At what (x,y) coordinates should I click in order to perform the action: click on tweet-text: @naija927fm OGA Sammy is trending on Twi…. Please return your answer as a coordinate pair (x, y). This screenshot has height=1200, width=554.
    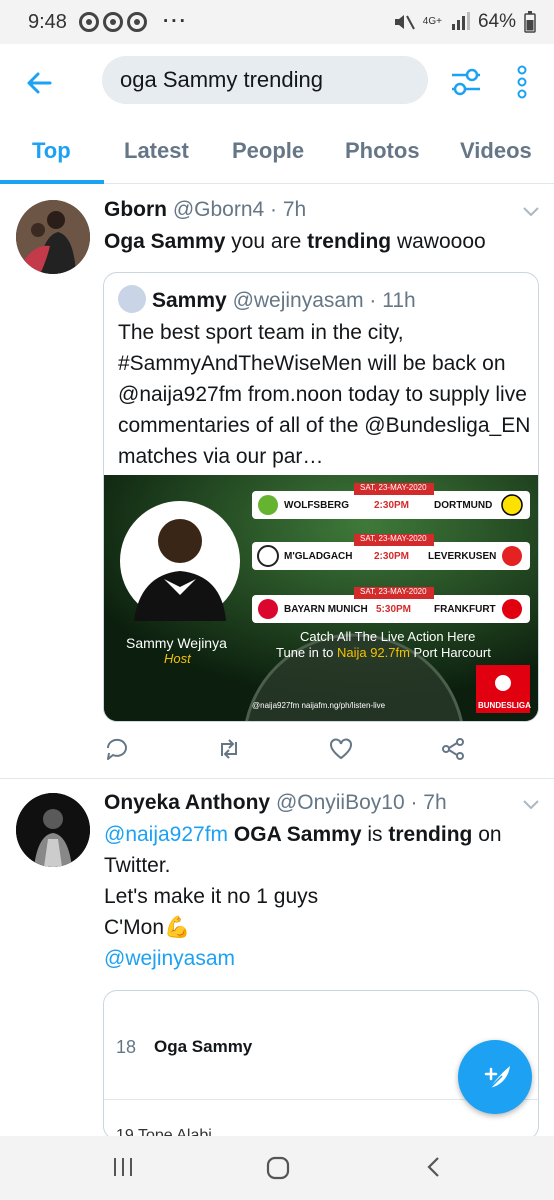
    Looking at the image, I should click on (324, 896).